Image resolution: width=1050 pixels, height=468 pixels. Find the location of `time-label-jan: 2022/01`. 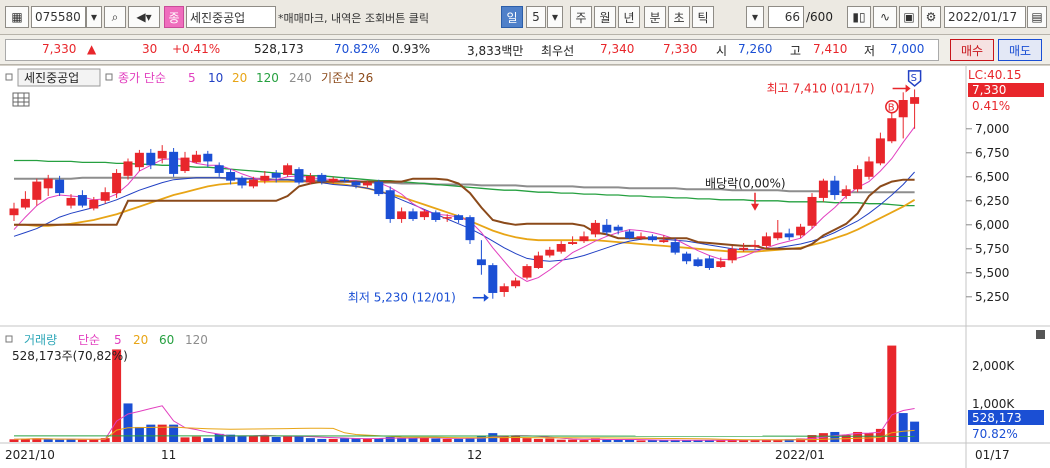

time-label-jan: 2022/01 is located at coordinates (800, 455).